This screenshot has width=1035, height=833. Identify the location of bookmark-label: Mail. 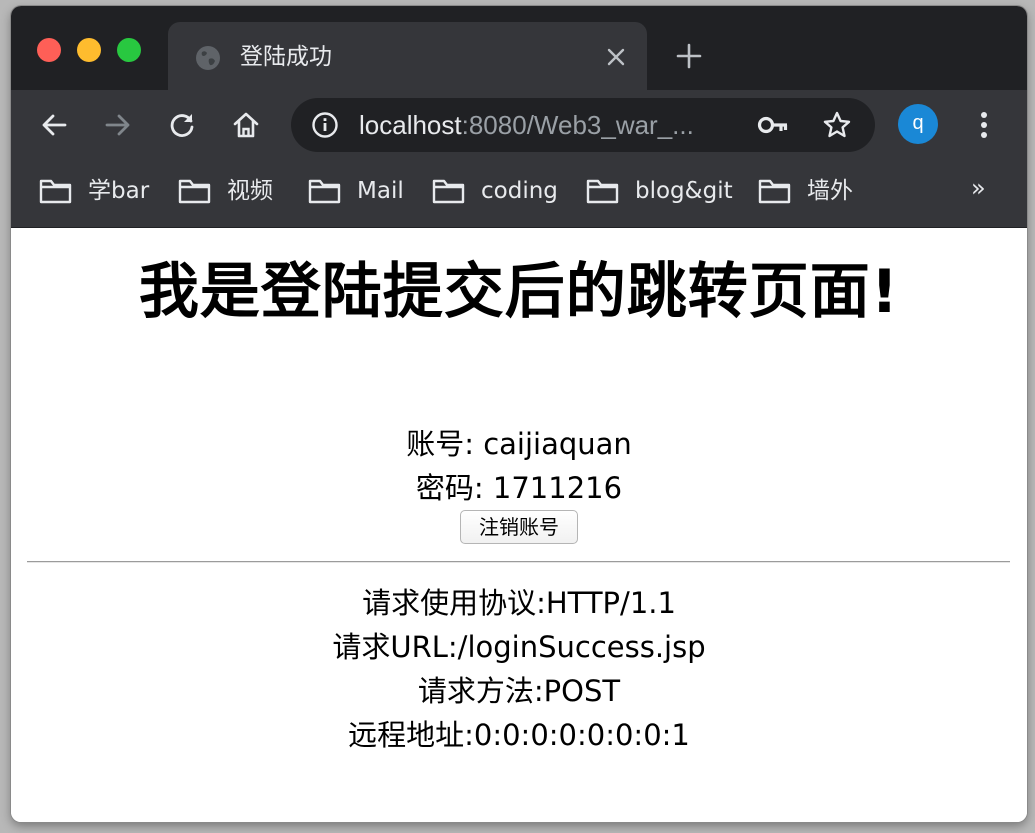
(380, 191).